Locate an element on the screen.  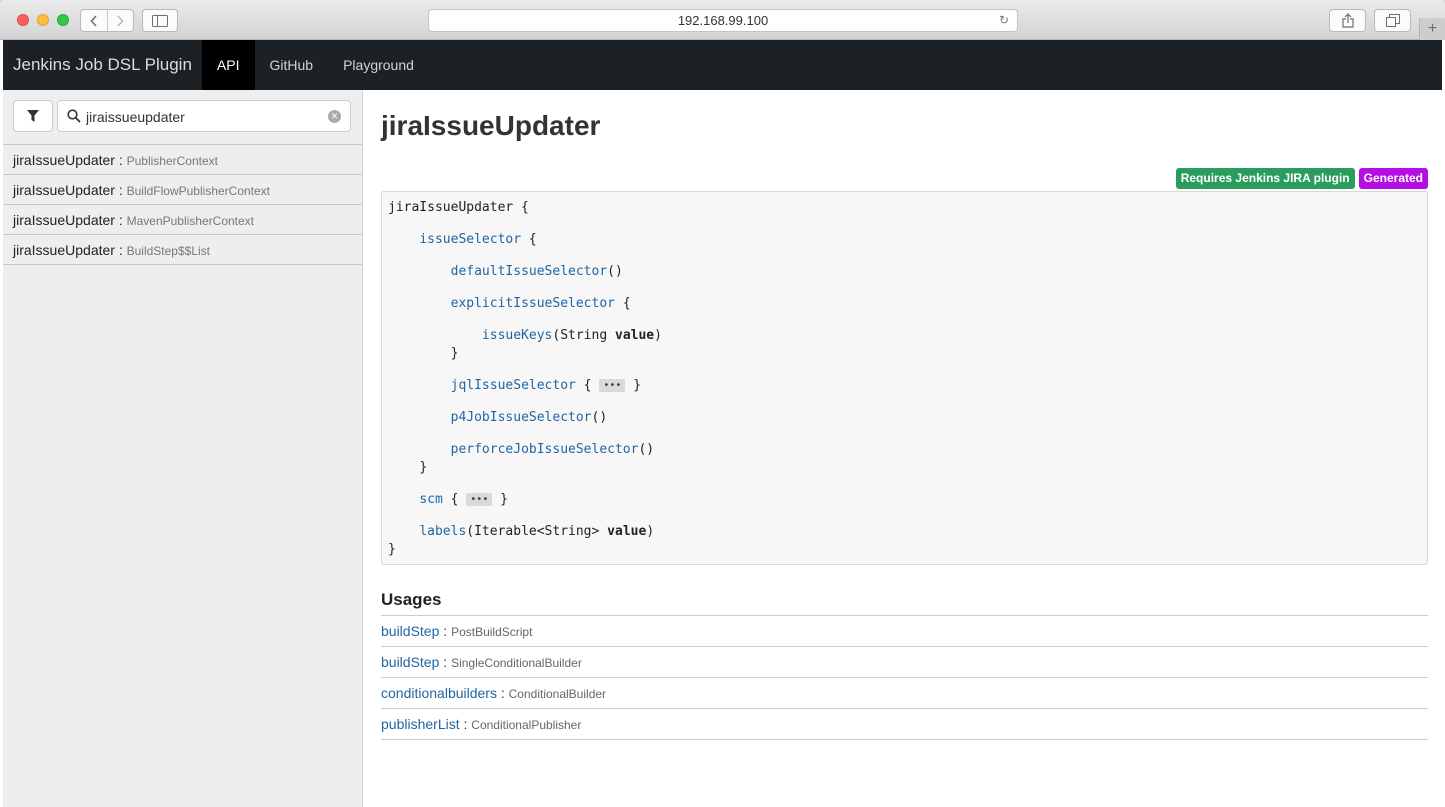
result-item: jiraIssueUpdater : PublisherContext is located at coordinates (182, 160).